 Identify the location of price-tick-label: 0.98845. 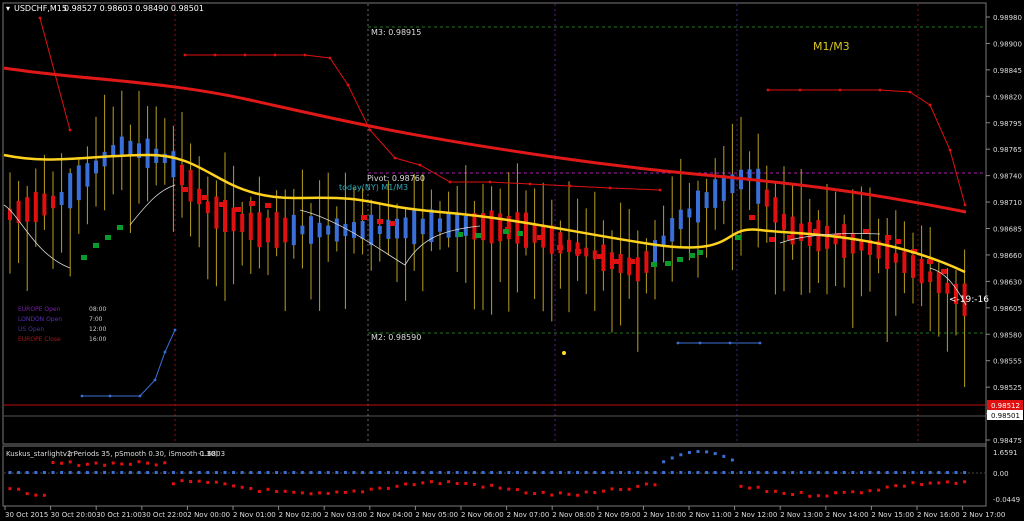
(1007, 71).